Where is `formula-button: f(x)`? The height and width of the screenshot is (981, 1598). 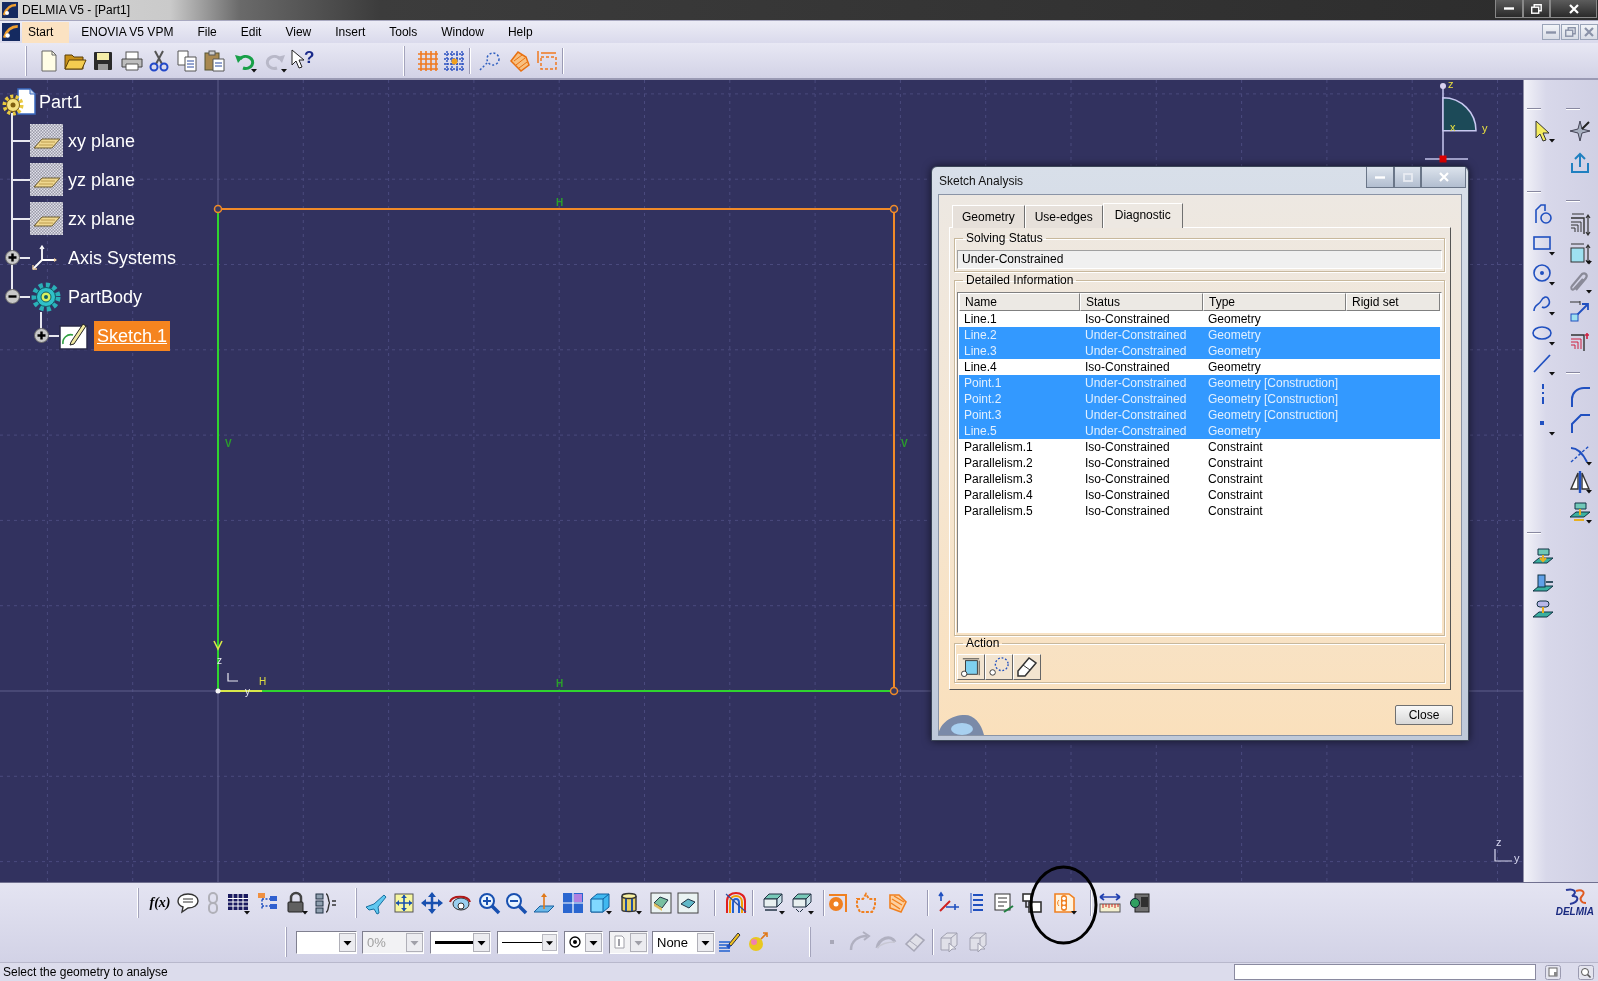 formula-button: f(x) is located at coordinates (160, 902).